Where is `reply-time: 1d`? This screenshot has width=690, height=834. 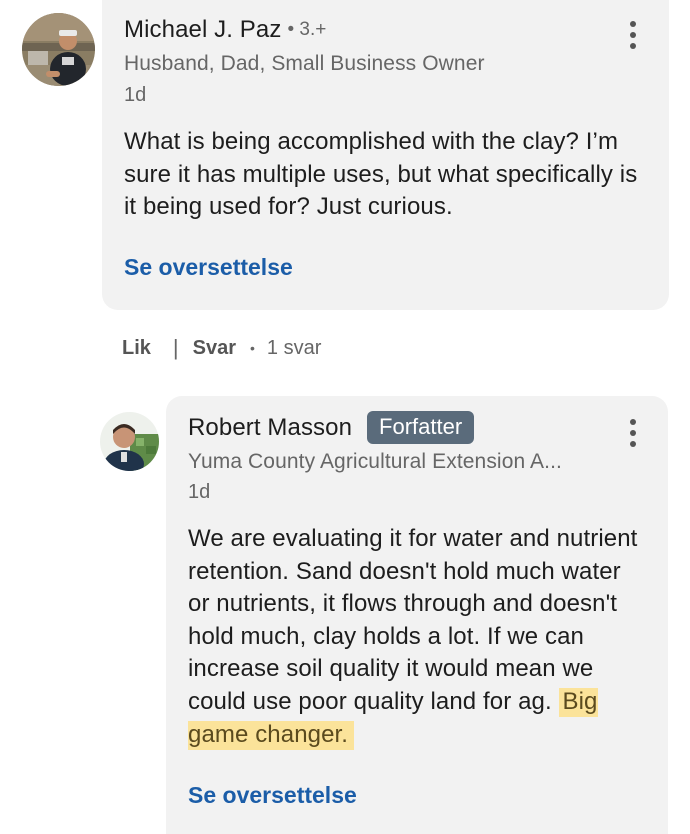
reply-time: 1d is located at coordinates (199, 492).